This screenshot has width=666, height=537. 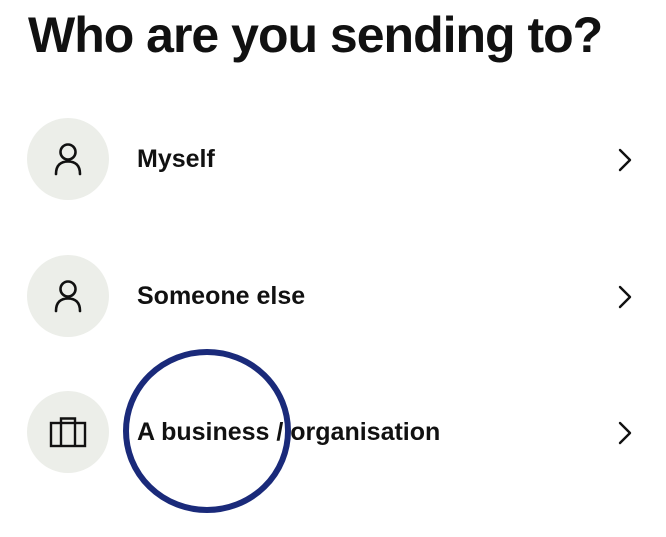 What do you see at coordinates (221, 296) in the screenshot?
I see `option-label-someone-else: Someone else` at bounding box center [221, 296].